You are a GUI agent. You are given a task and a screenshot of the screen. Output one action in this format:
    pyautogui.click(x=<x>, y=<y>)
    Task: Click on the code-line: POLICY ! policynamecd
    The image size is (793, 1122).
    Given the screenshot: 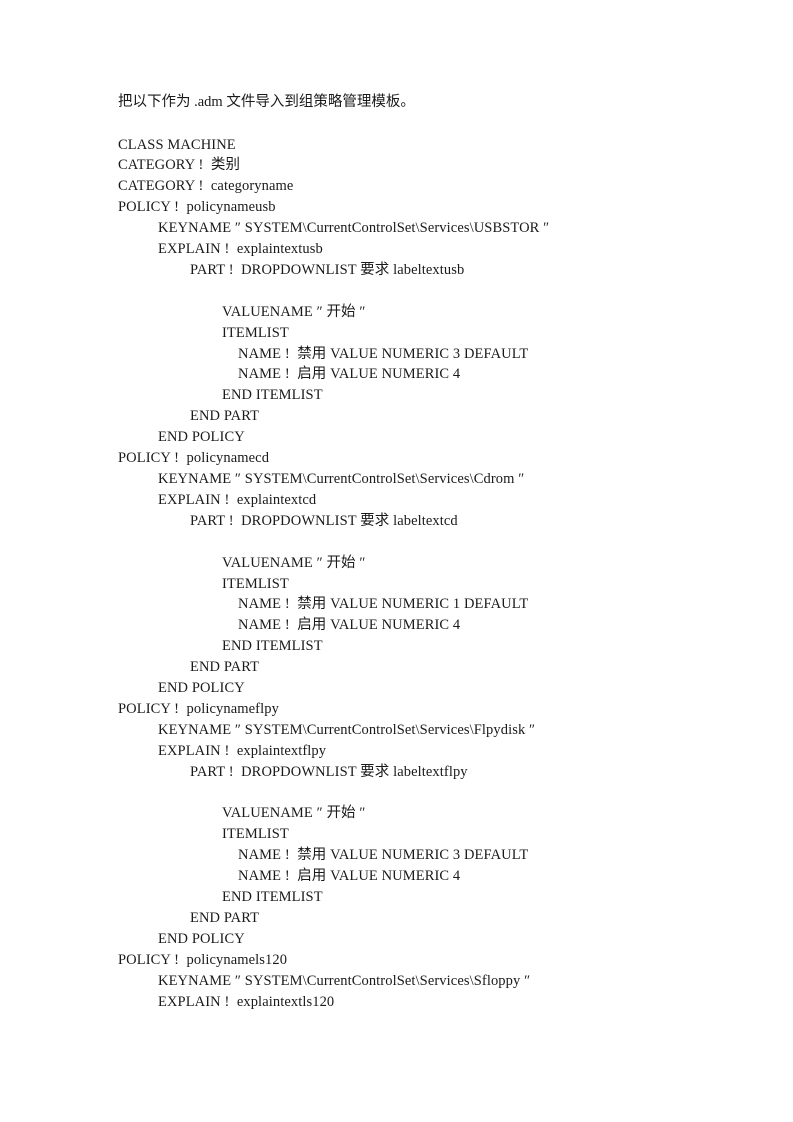 What is the action you would take?
    pyautogui.click(x=194, y=458)
    